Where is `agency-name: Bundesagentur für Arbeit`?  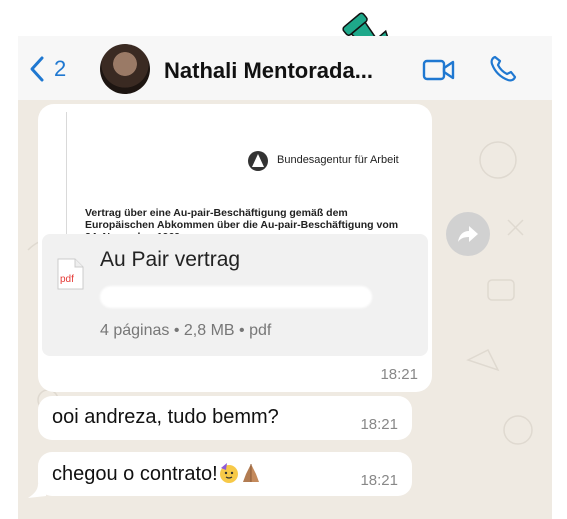 agency-name: Bundesagentur für Arbeit is located at coordinates (338, 160).